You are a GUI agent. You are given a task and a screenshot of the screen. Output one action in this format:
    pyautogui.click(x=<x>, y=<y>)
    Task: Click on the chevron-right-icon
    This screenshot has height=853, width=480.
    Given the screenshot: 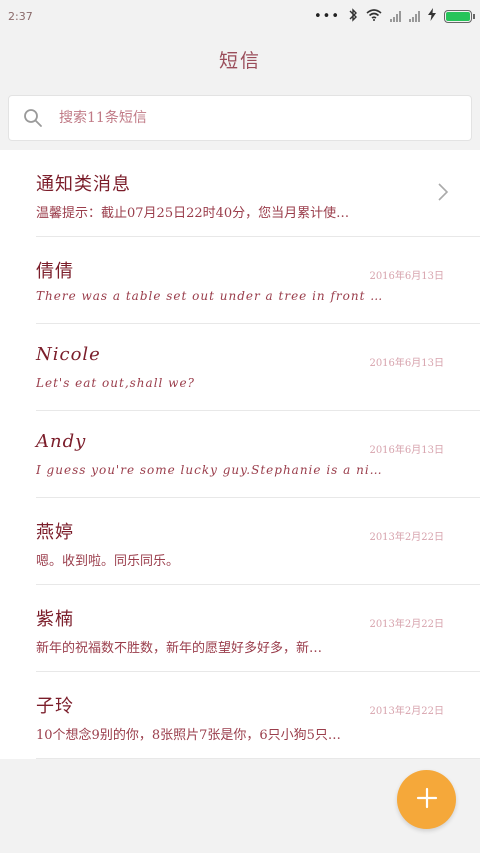 What is the action you would take?
    pyautogui.click(x=443, y=192)
    